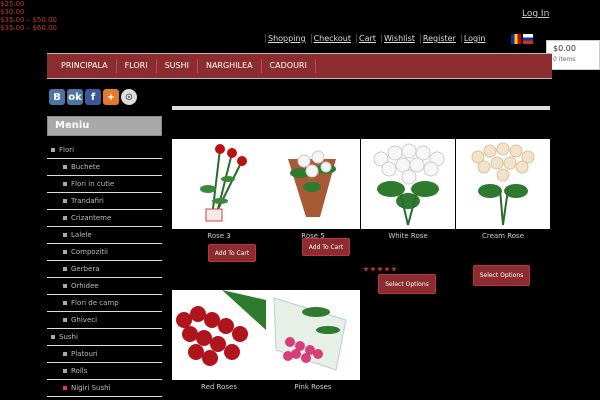  I want to click on rating-stars, so click(380, 269).